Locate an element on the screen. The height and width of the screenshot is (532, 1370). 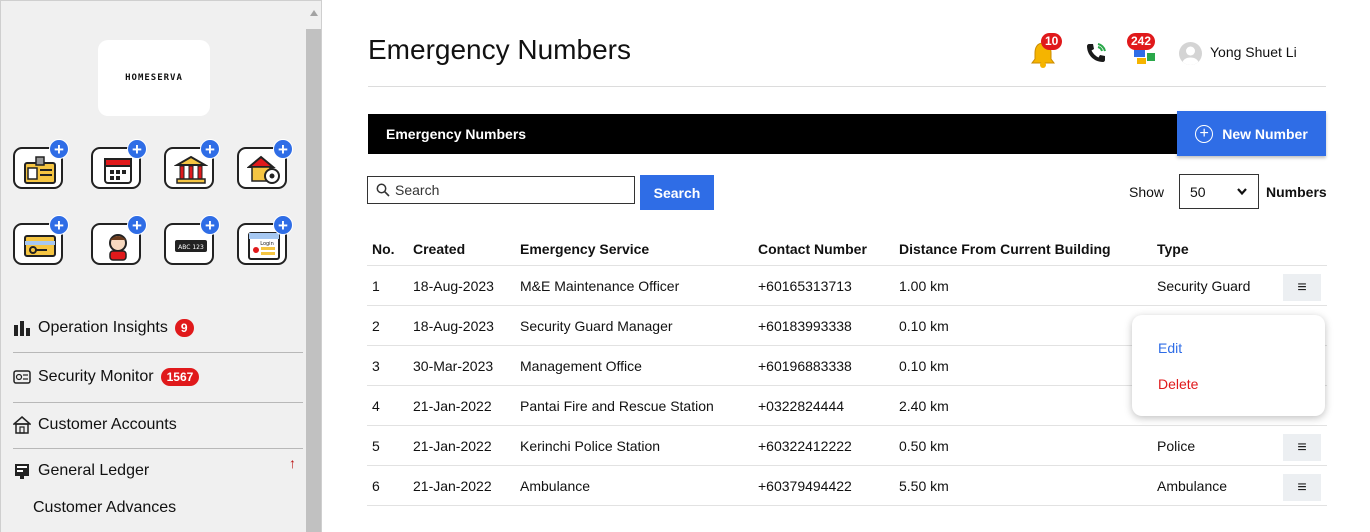
scroll-up-icon is located at coordinates (314, 13).